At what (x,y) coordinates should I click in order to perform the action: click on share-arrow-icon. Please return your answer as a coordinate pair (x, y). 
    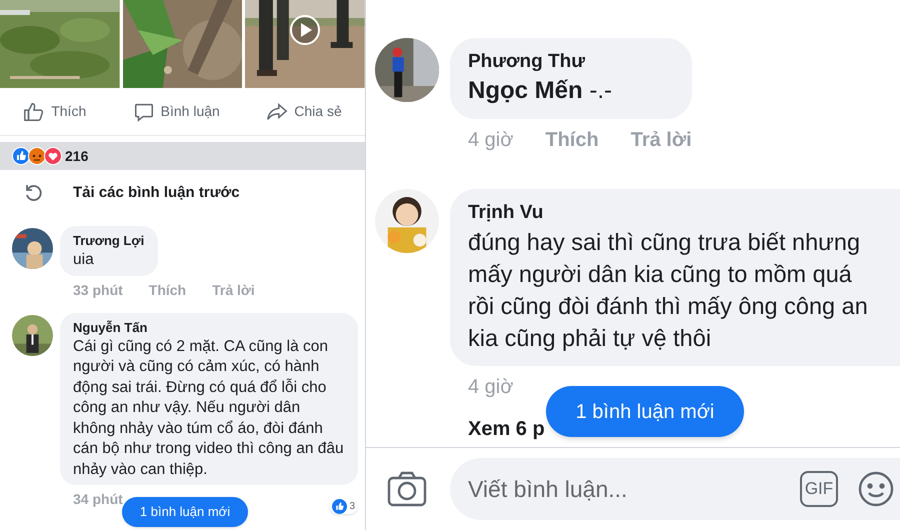
    Looking at the image, I should click on (277, 111).